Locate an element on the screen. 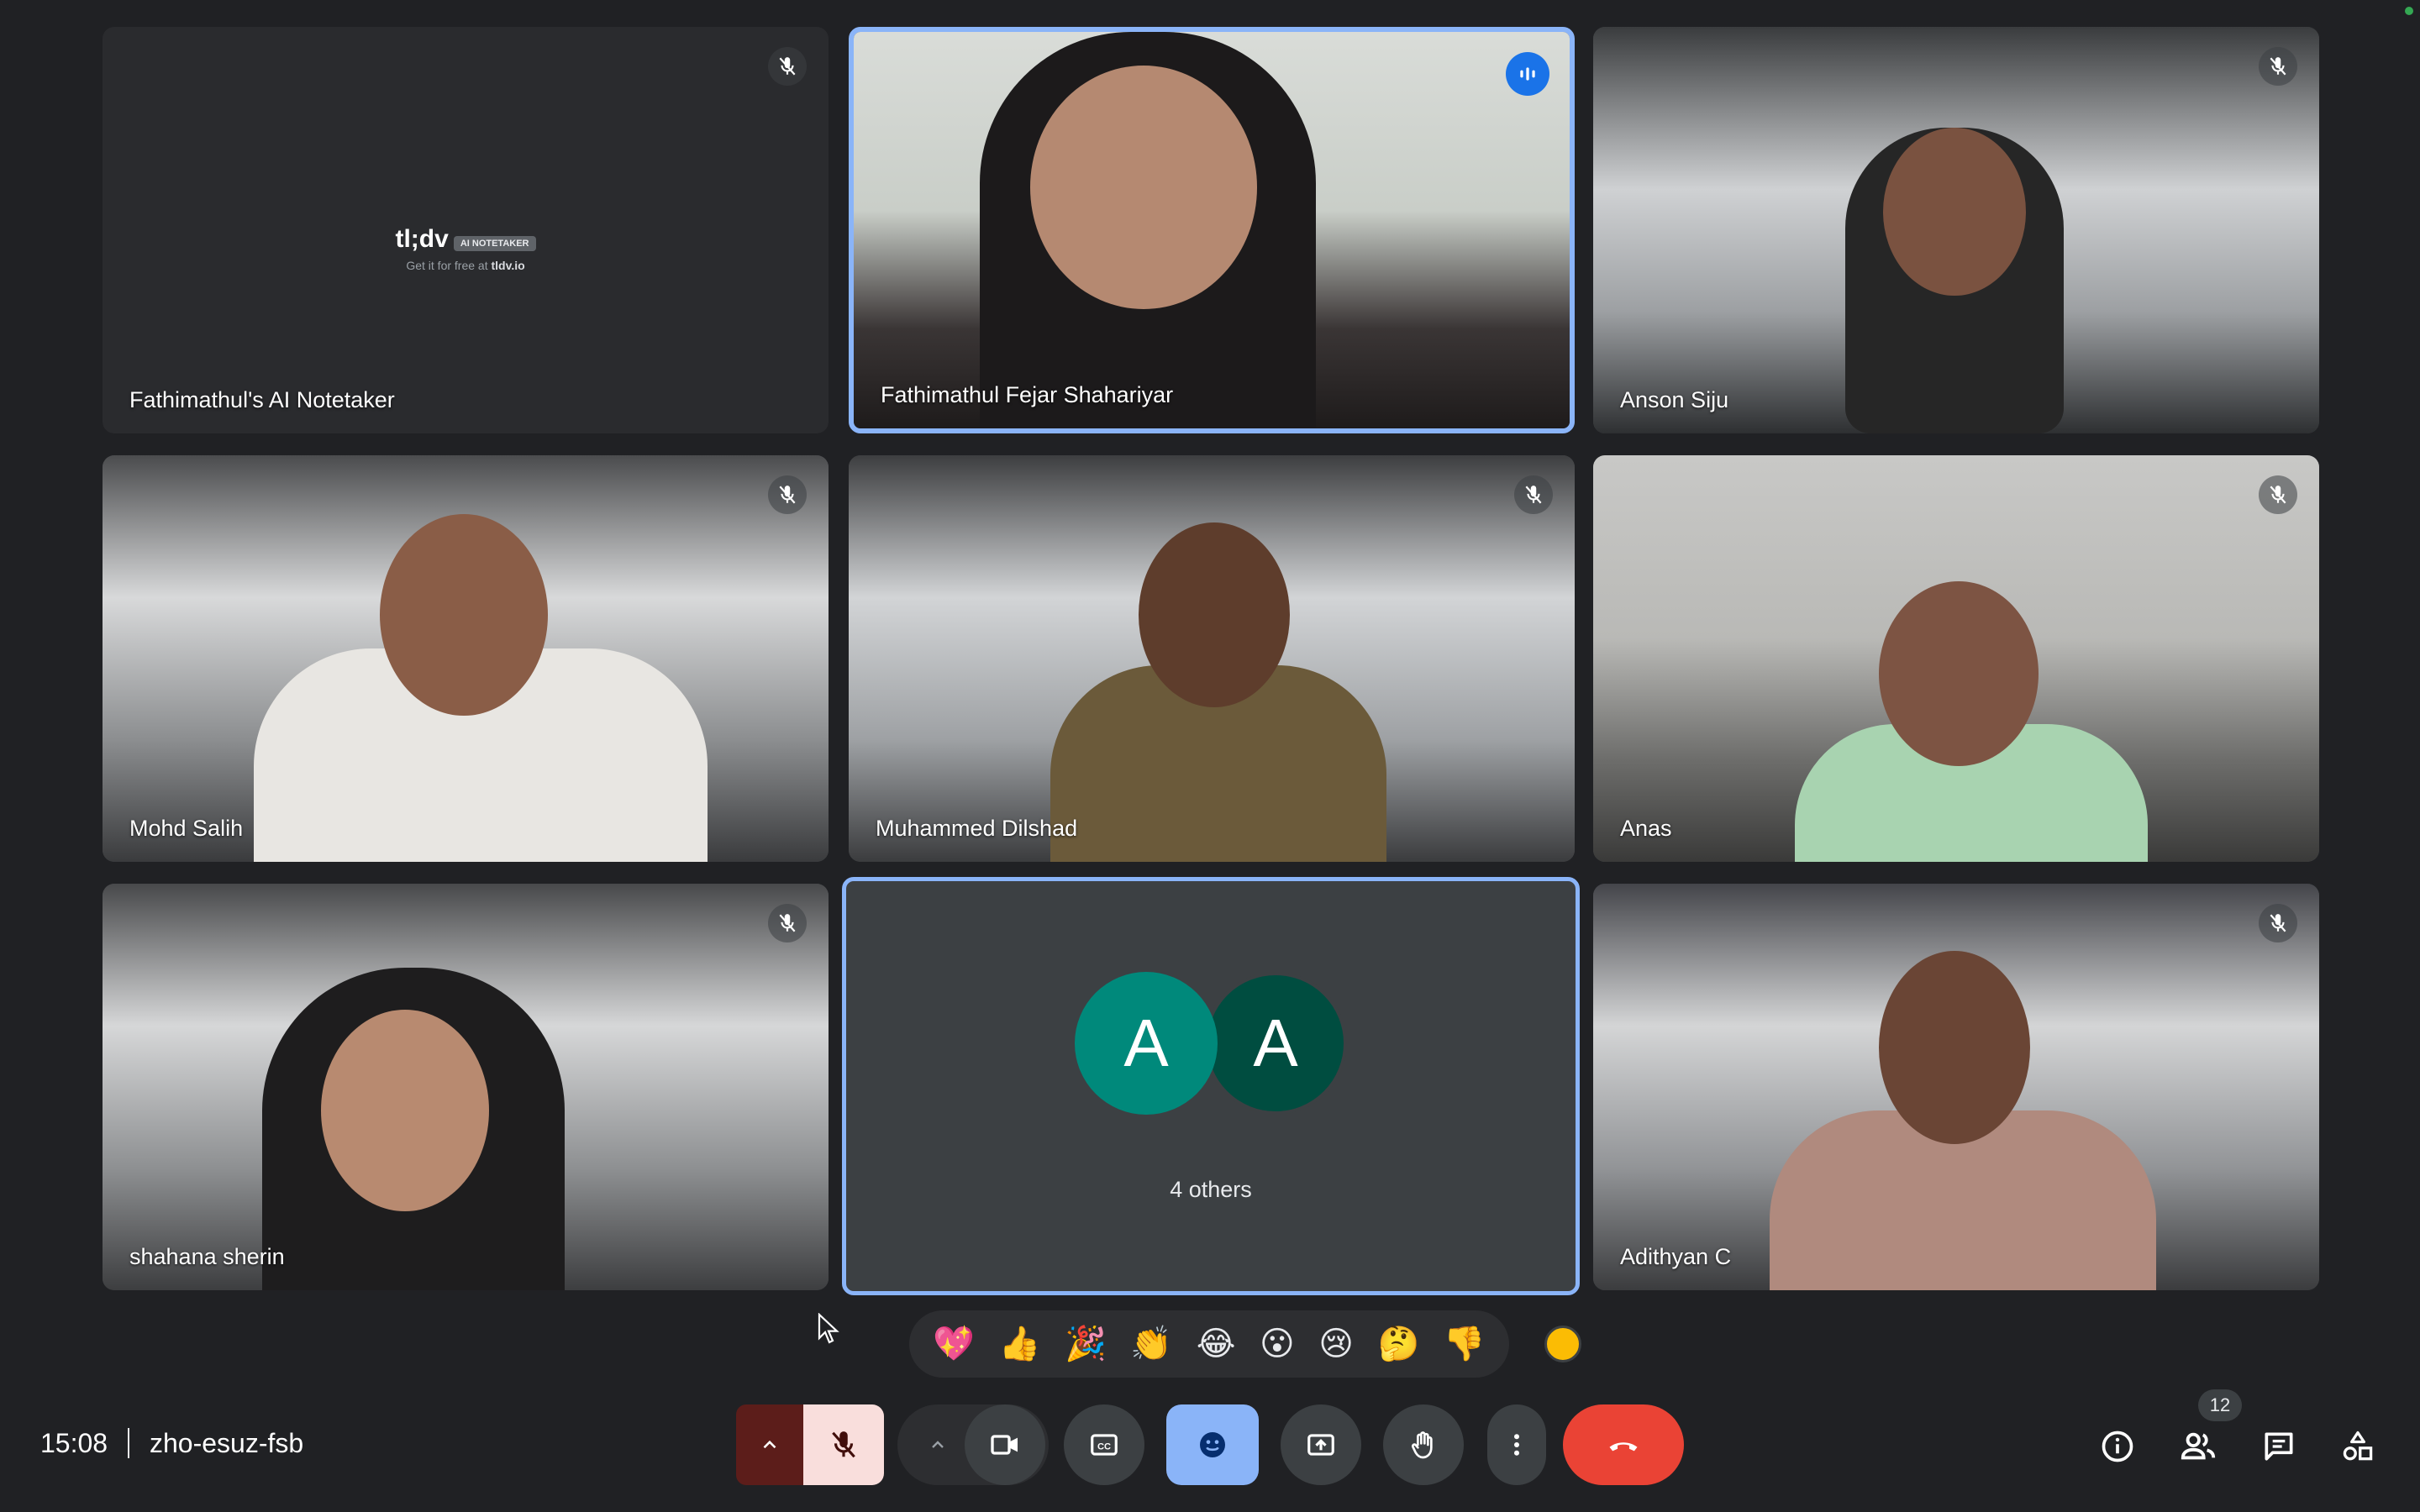 The width and height of the screenshot is (2420, 1512). tldv-logo-title: tl;dv is located at coordinates (422, 239).